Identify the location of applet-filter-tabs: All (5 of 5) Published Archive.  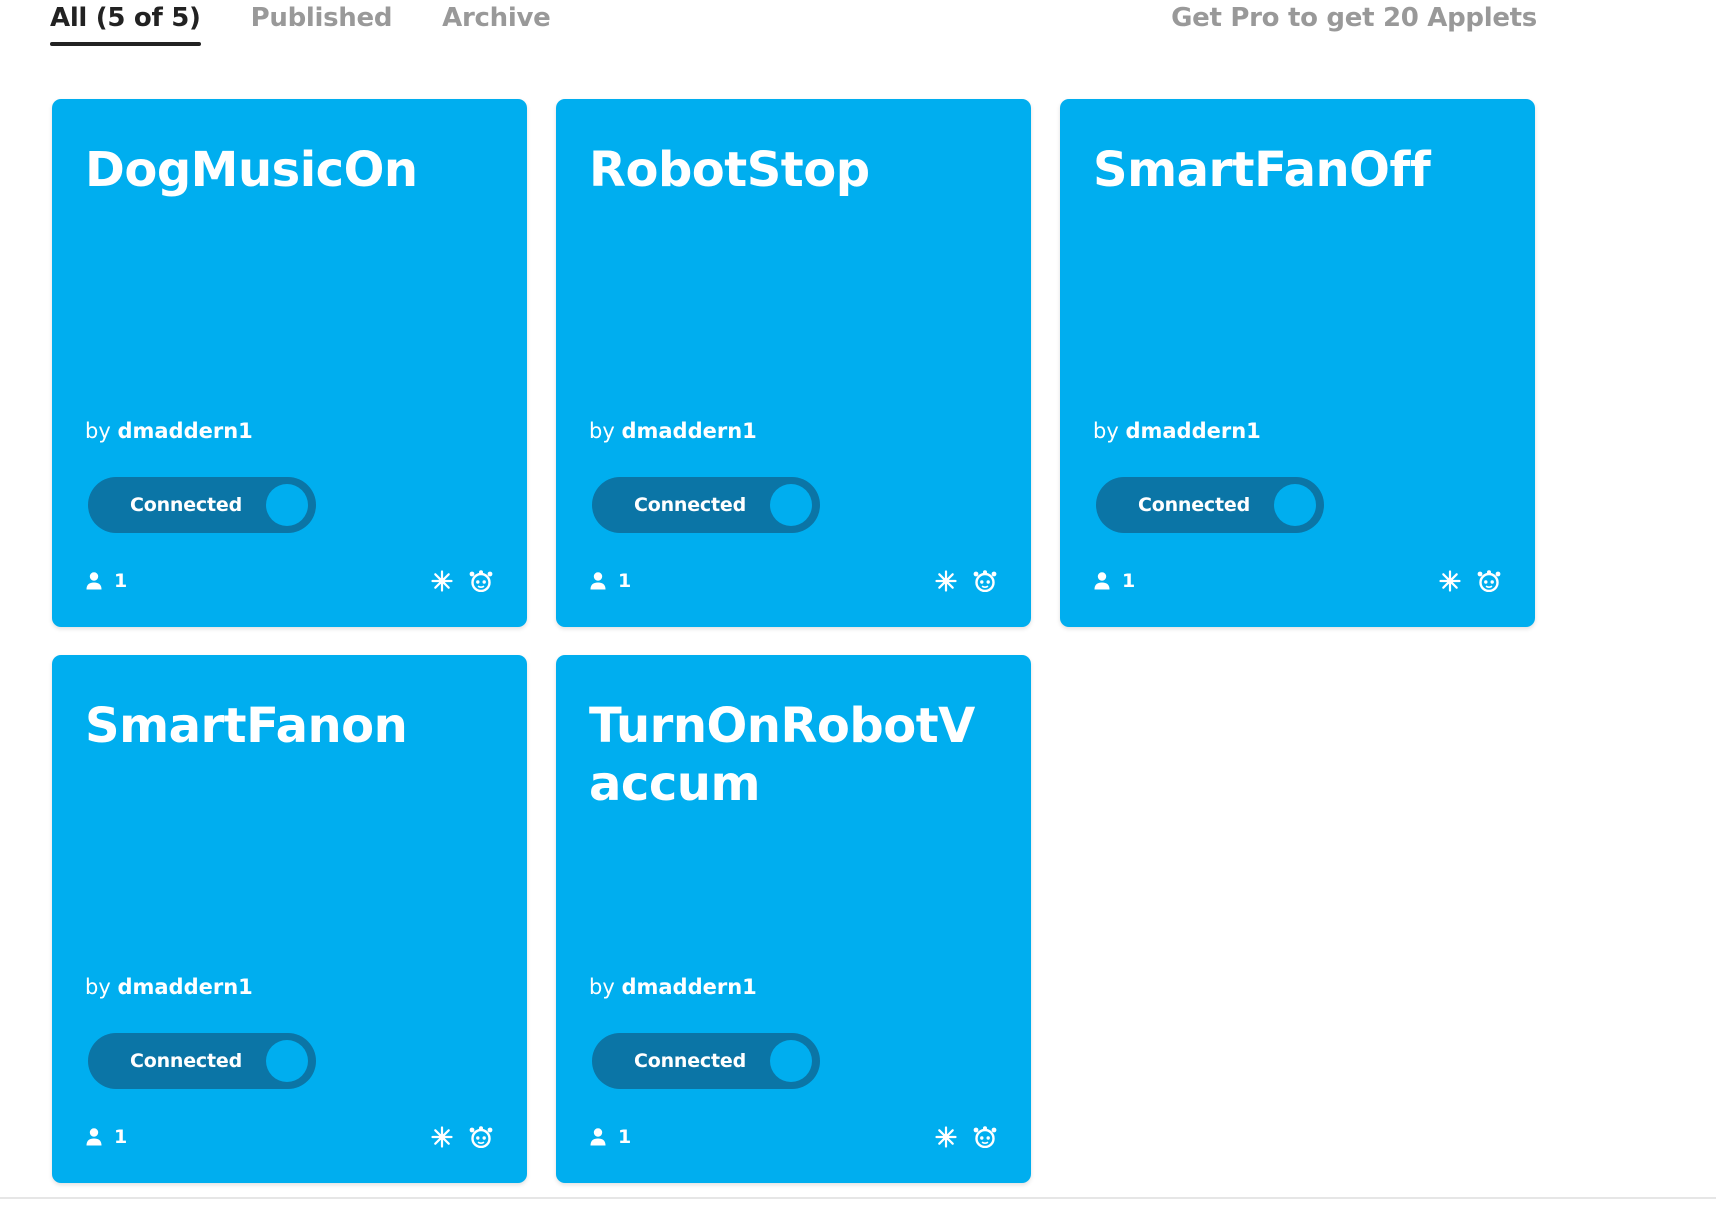
(325, 26).